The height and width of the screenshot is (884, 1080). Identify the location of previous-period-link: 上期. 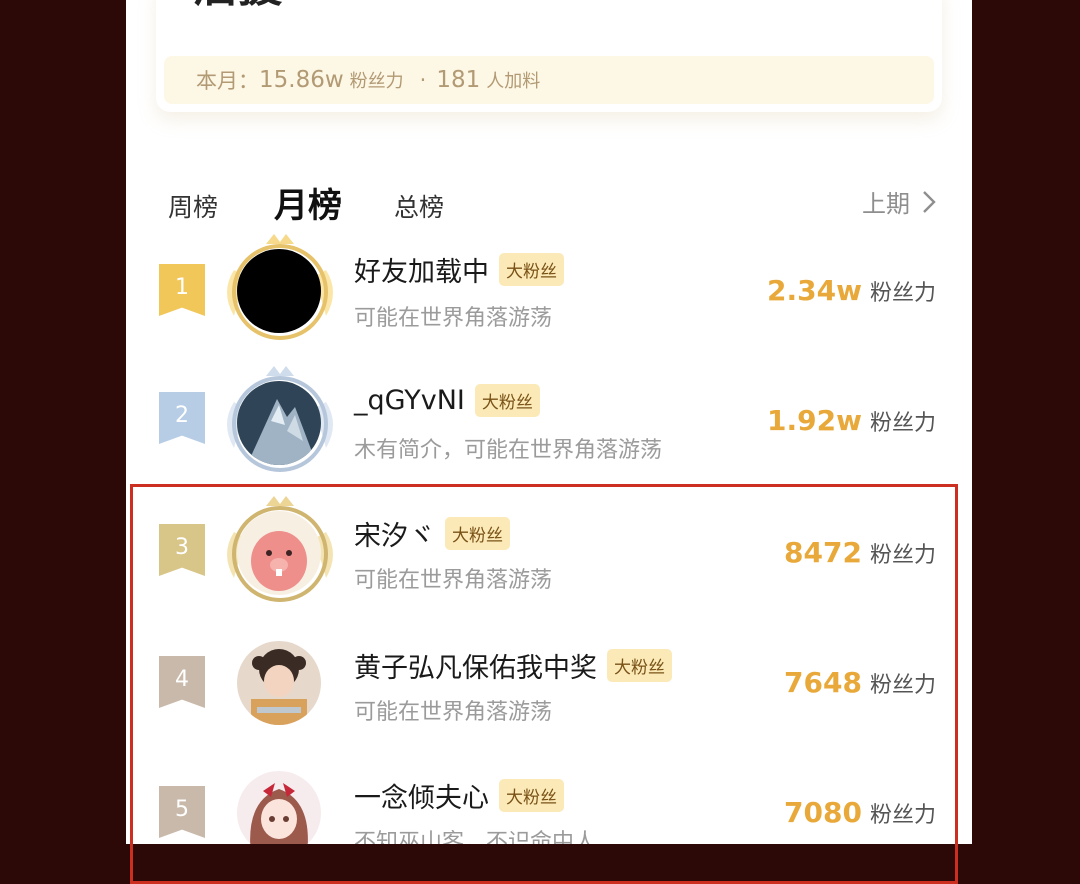
(899, 201).